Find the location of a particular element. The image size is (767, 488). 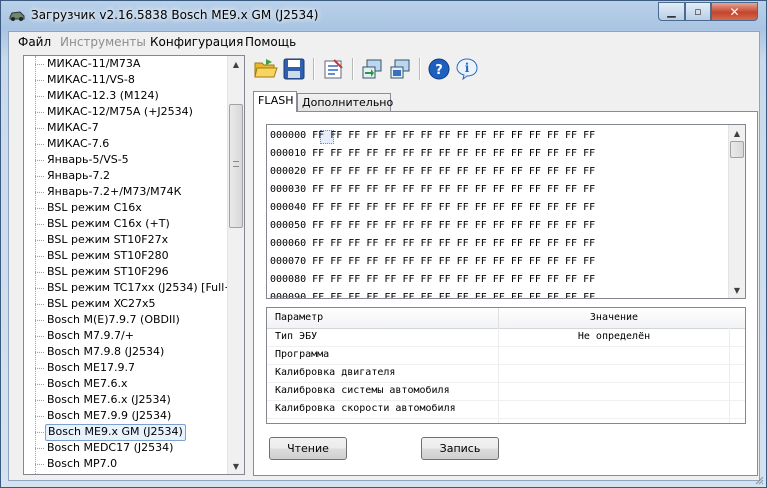

tree-item: Bosch ME7.6.x (J2534) is located at coordinates (126, 400).